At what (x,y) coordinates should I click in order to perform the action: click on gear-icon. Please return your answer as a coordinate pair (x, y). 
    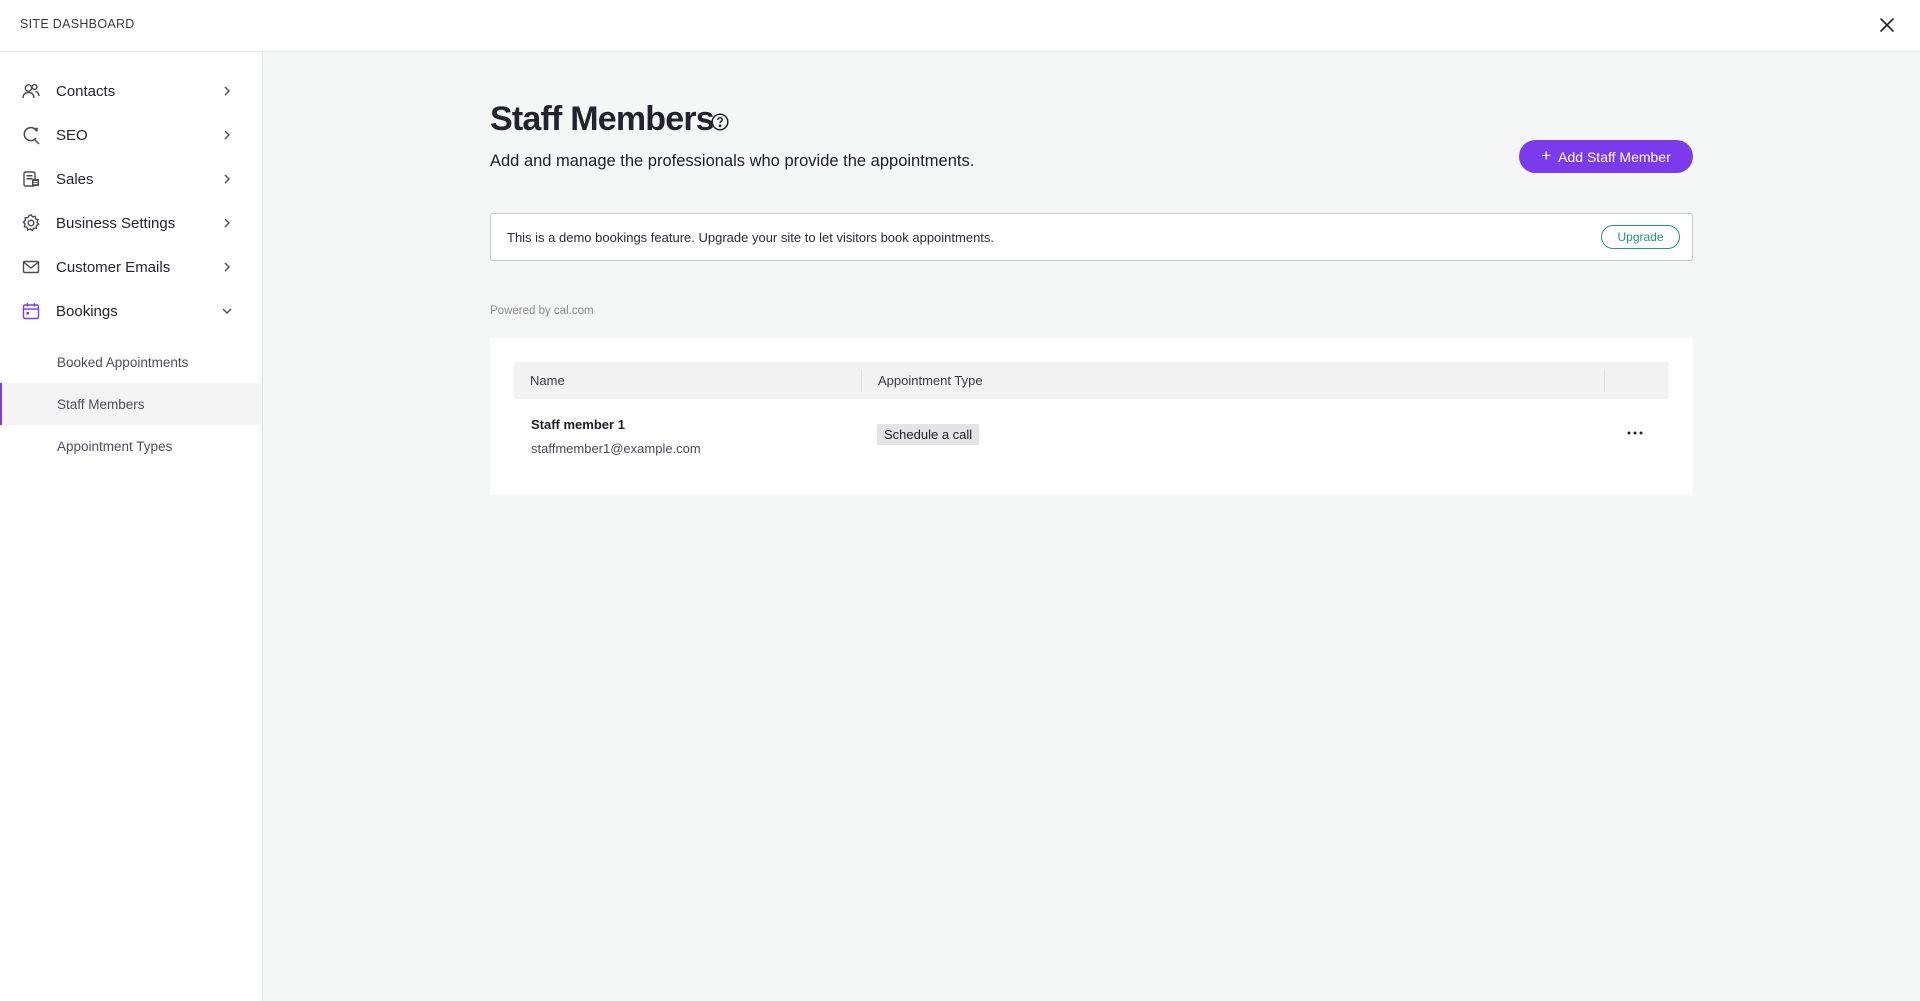
    Looking at the image, I should click on (31, 223).